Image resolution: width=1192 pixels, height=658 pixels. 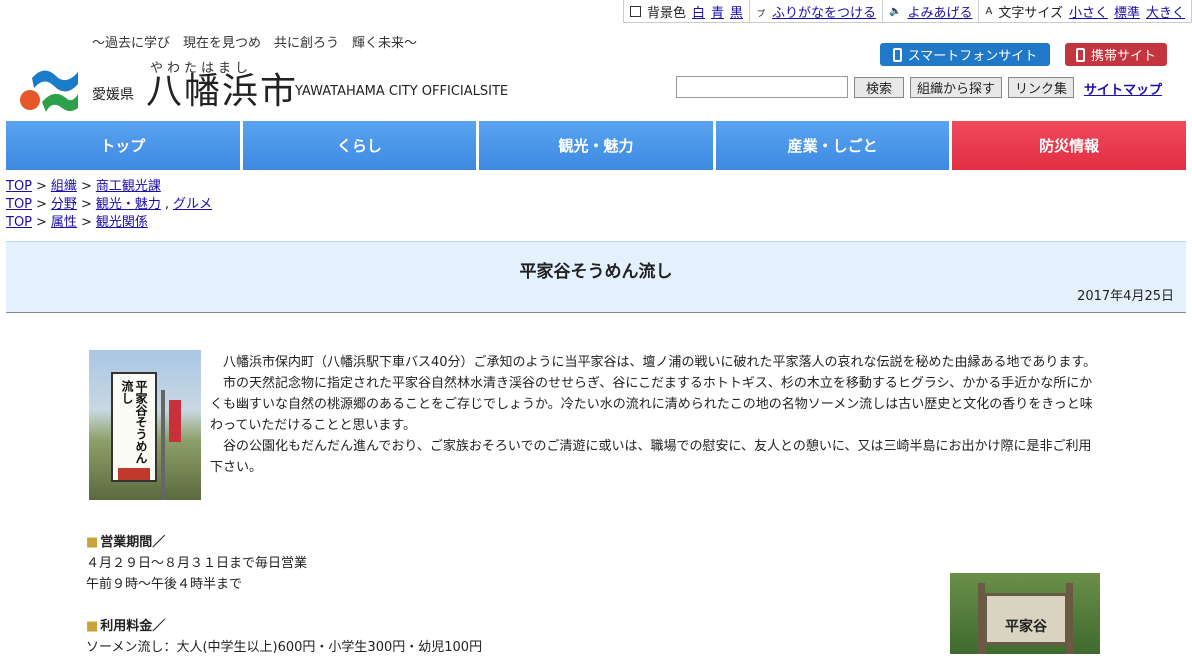 I want to click on furigana-icon: ㇷ゚, so click(x=761, y=13).